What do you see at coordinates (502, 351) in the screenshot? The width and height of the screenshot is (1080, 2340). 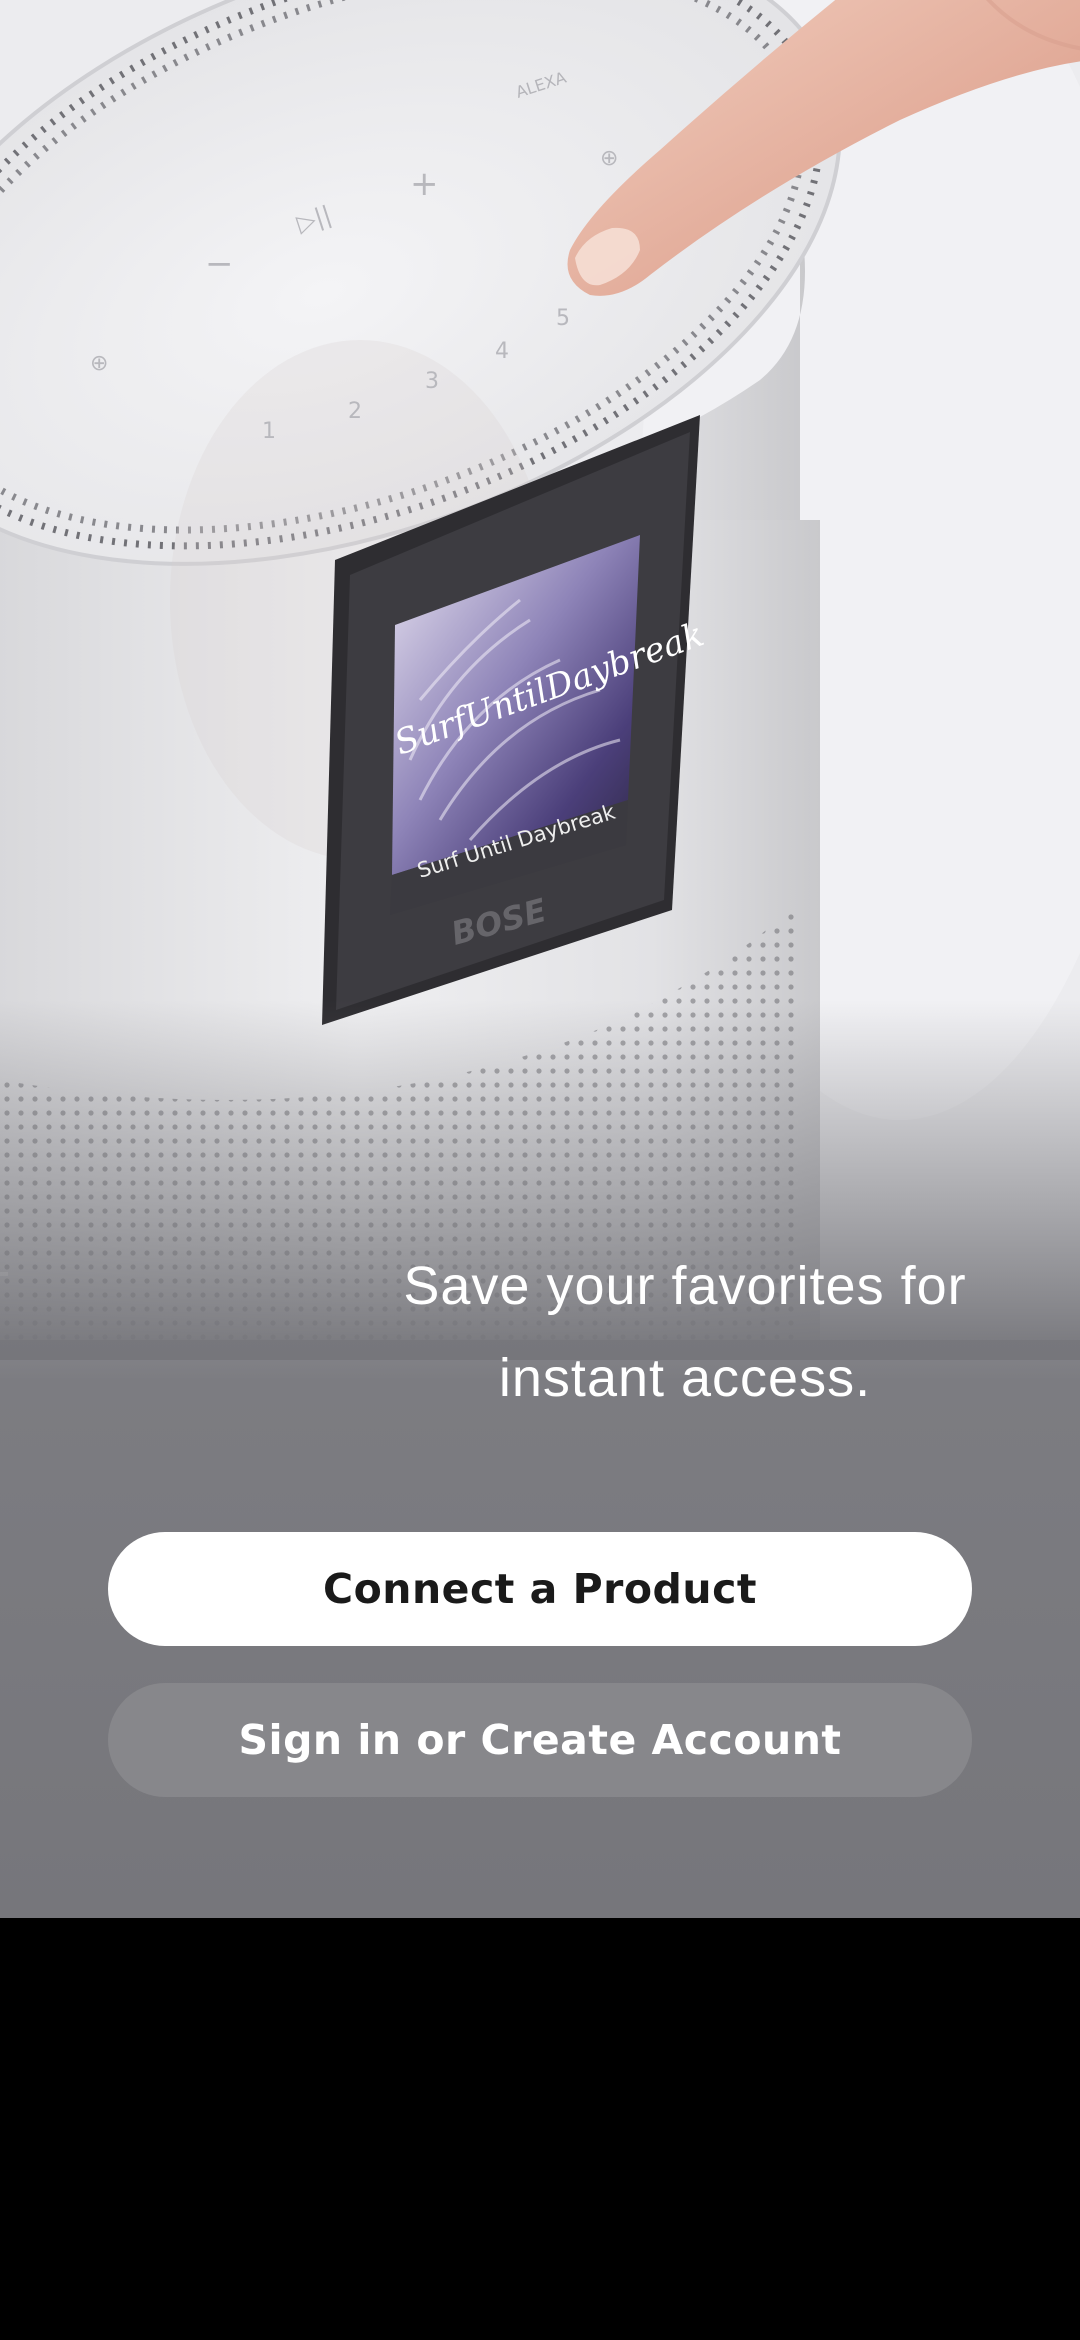 I see `svg-text: 4` at bounding box center [502, 351].